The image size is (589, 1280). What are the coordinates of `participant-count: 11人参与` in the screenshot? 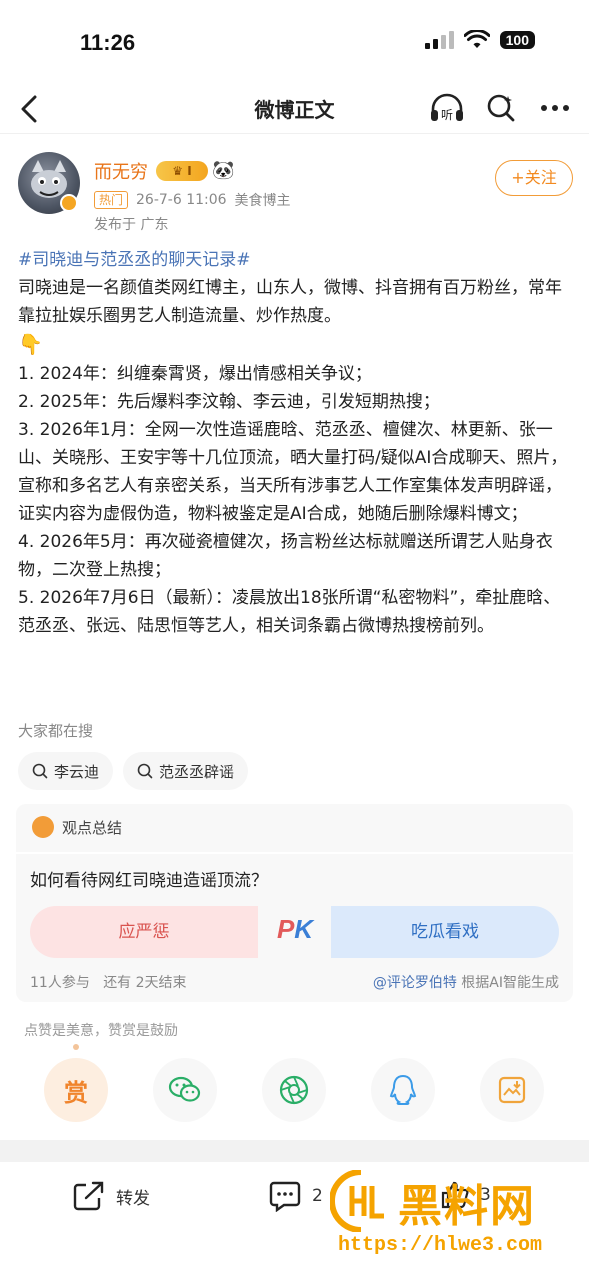 It's located at (60, 983).